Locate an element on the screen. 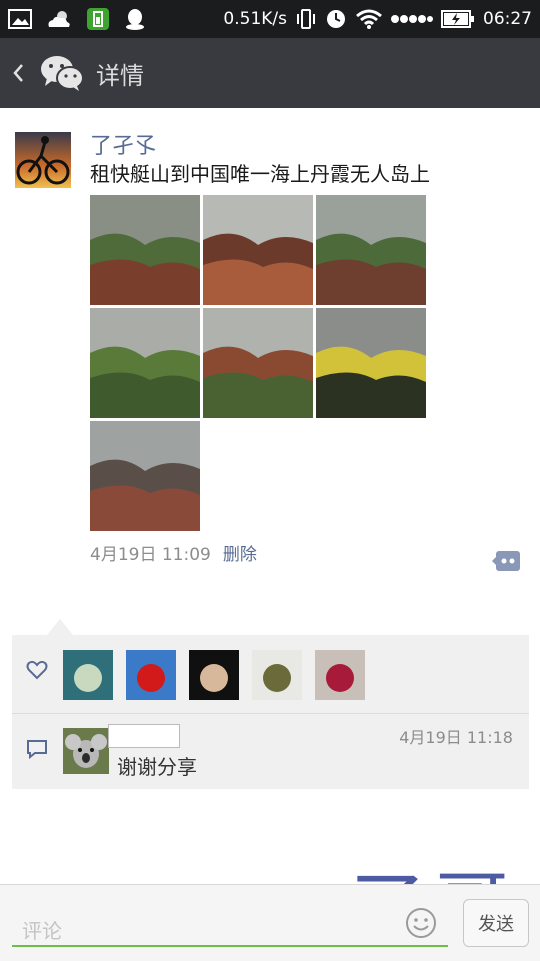  commenter-avatar is located at coordinates (86, 751).